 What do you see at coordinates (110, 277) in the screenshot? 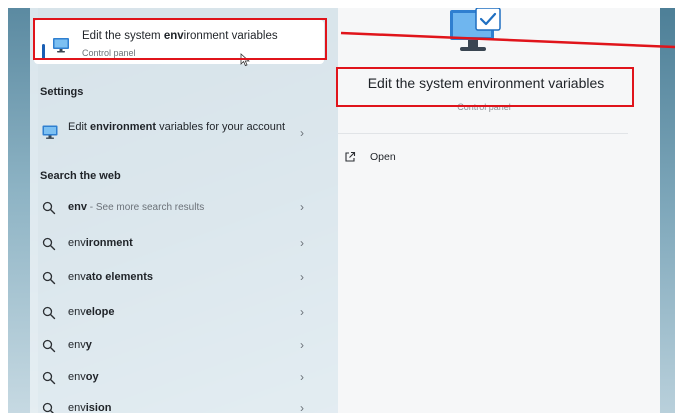
I see `web-result-label: envato elements` at bounding box center [110, 277].